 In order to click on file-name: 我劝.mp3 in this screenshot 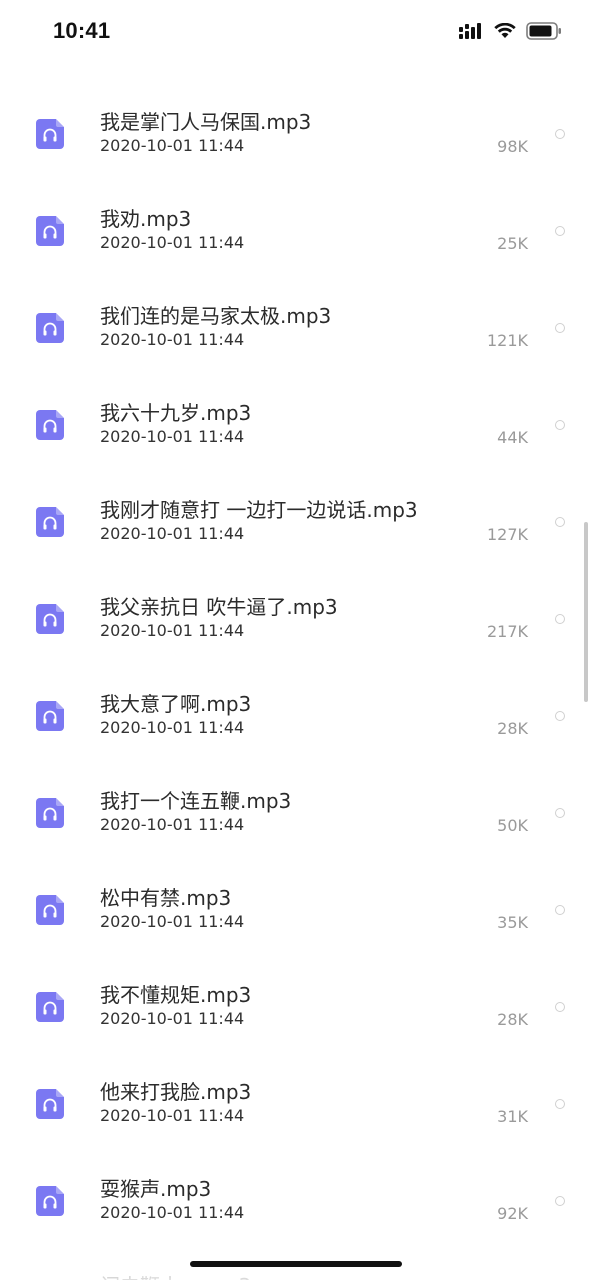, I will do `click(146, 219)`.